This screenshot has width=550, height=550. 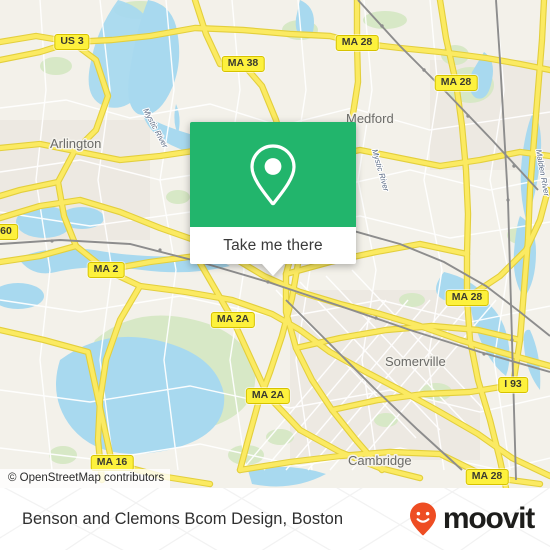 I want to click on popup-pointer-tail, so click(x=273, y=270).